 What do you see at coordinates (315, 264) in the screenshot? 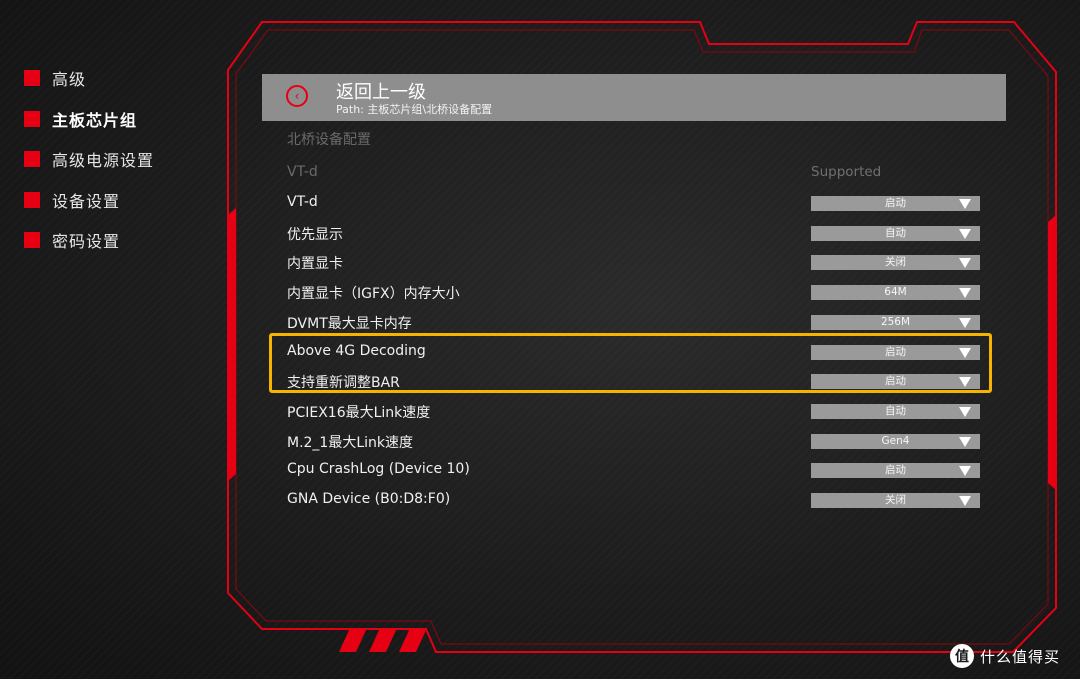
I see `setting-label: 内置显卡` at bounding box center [315, 264].